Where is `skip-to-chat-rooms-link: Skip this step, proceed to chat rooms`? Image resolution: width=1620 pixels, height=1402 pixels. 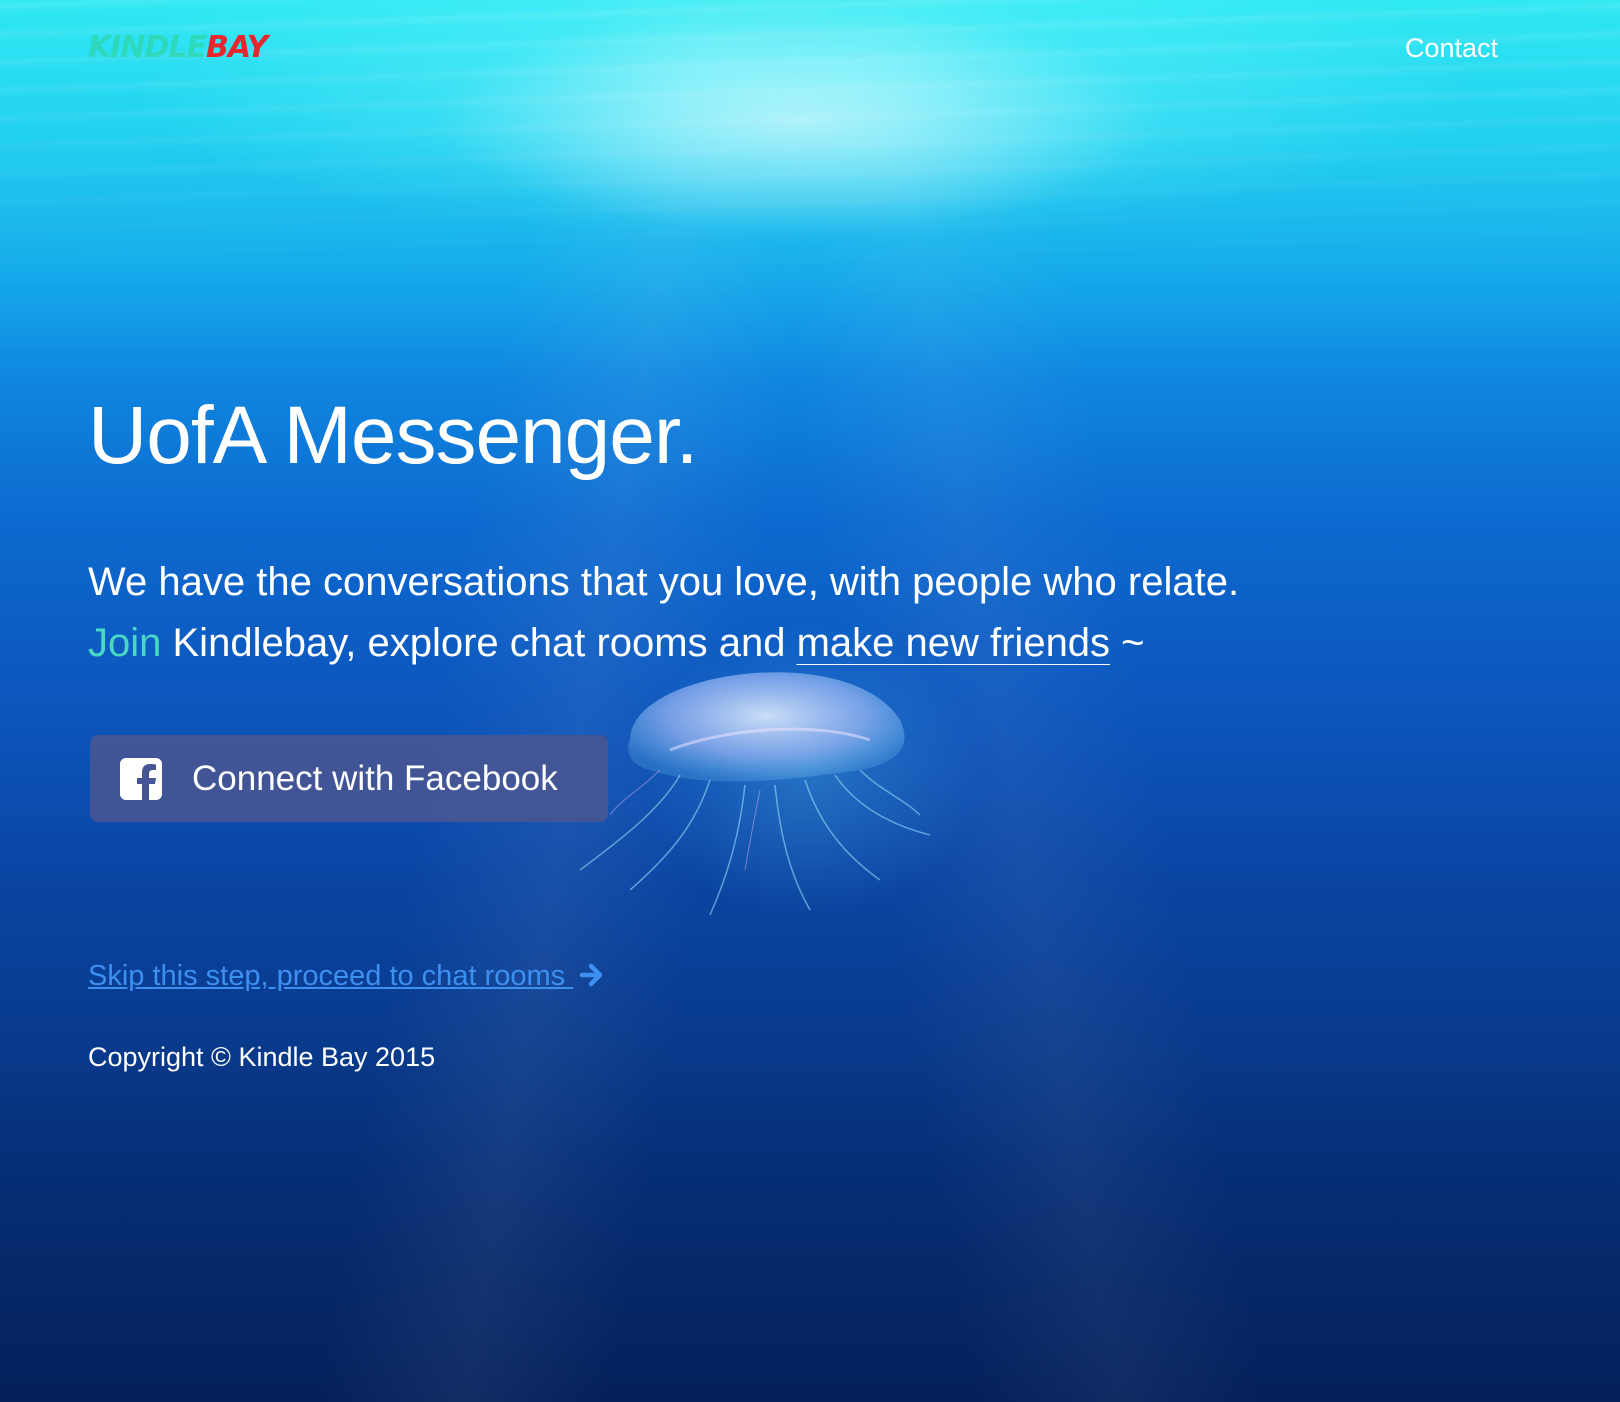 skip-to-chat-rooms-link: Skip this step, proceed to chat rooms is located at coordinates (346, 976).